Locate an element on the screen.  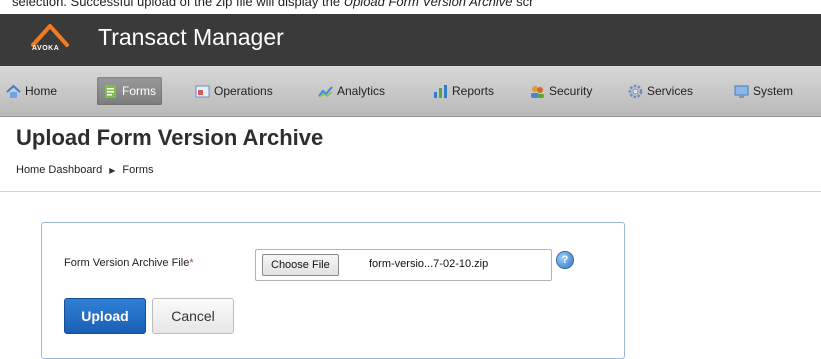
nav-label-home: Home is located at coordinates (41, 91).